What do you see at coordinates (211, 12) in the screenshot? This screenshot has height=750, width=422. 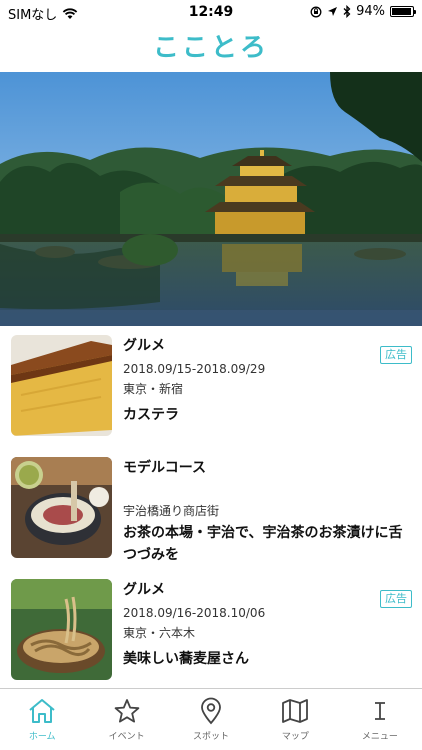 I see `status-bar: SIMなし 12:49 94%` at bounding box center [211, 12].